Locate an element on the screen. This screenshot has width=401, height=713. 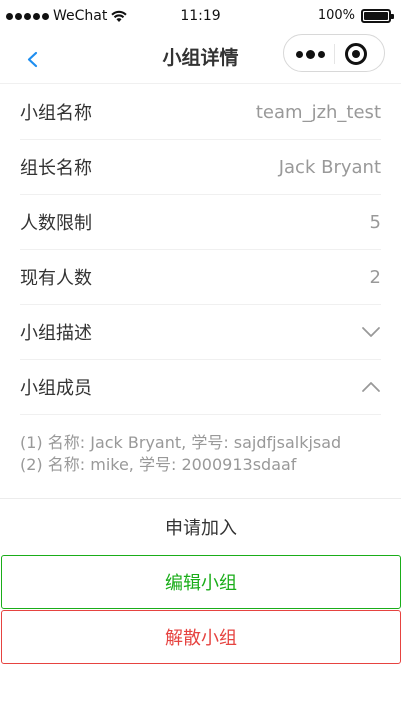
list-item: (1) 名称: Jack Bryant, 学号: sajdfjsalkjsad is located at coordinates (181, 442).